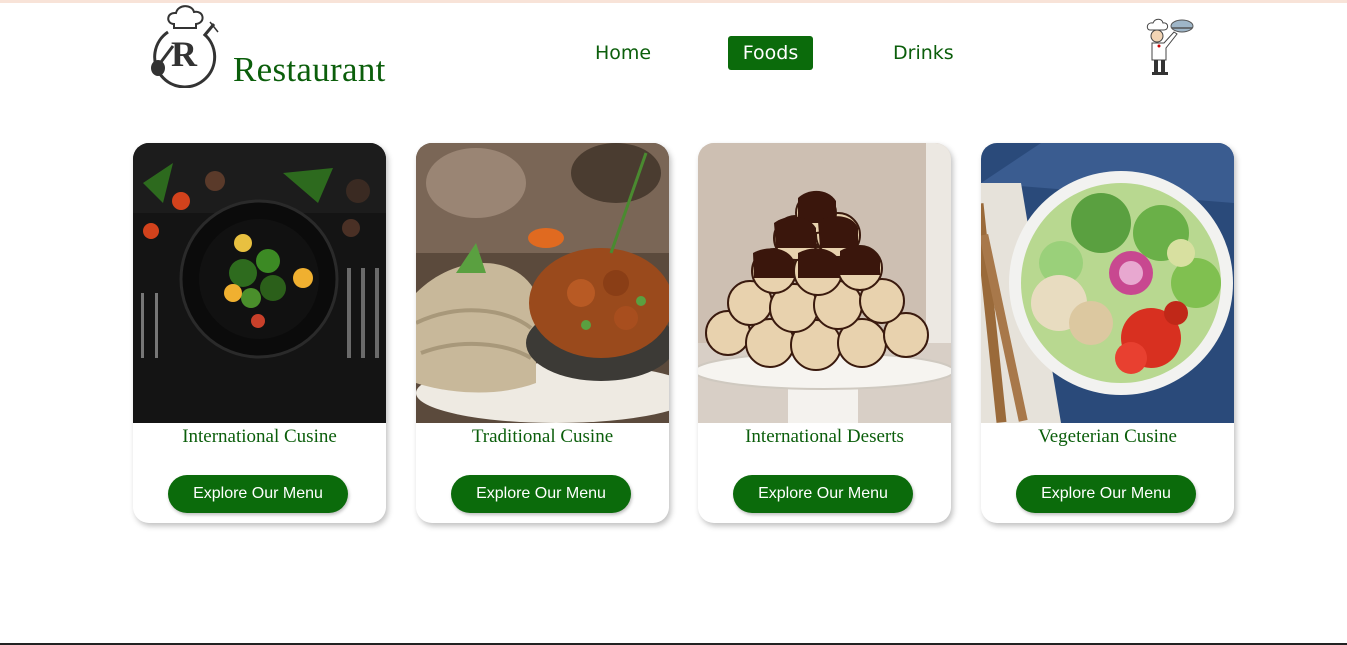  Describe the element at coordinates (923, 53) in the screenshot. I see `nav-drinks: Drinks` at that location.